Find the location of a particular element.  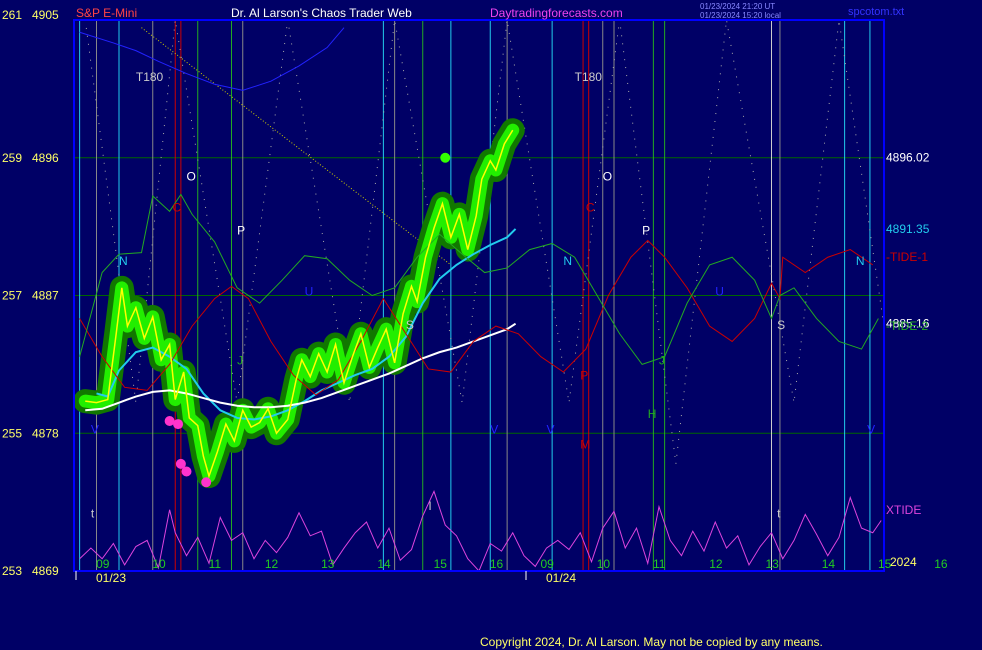

header-left-label: 261 is located at coordinates (12, 15).